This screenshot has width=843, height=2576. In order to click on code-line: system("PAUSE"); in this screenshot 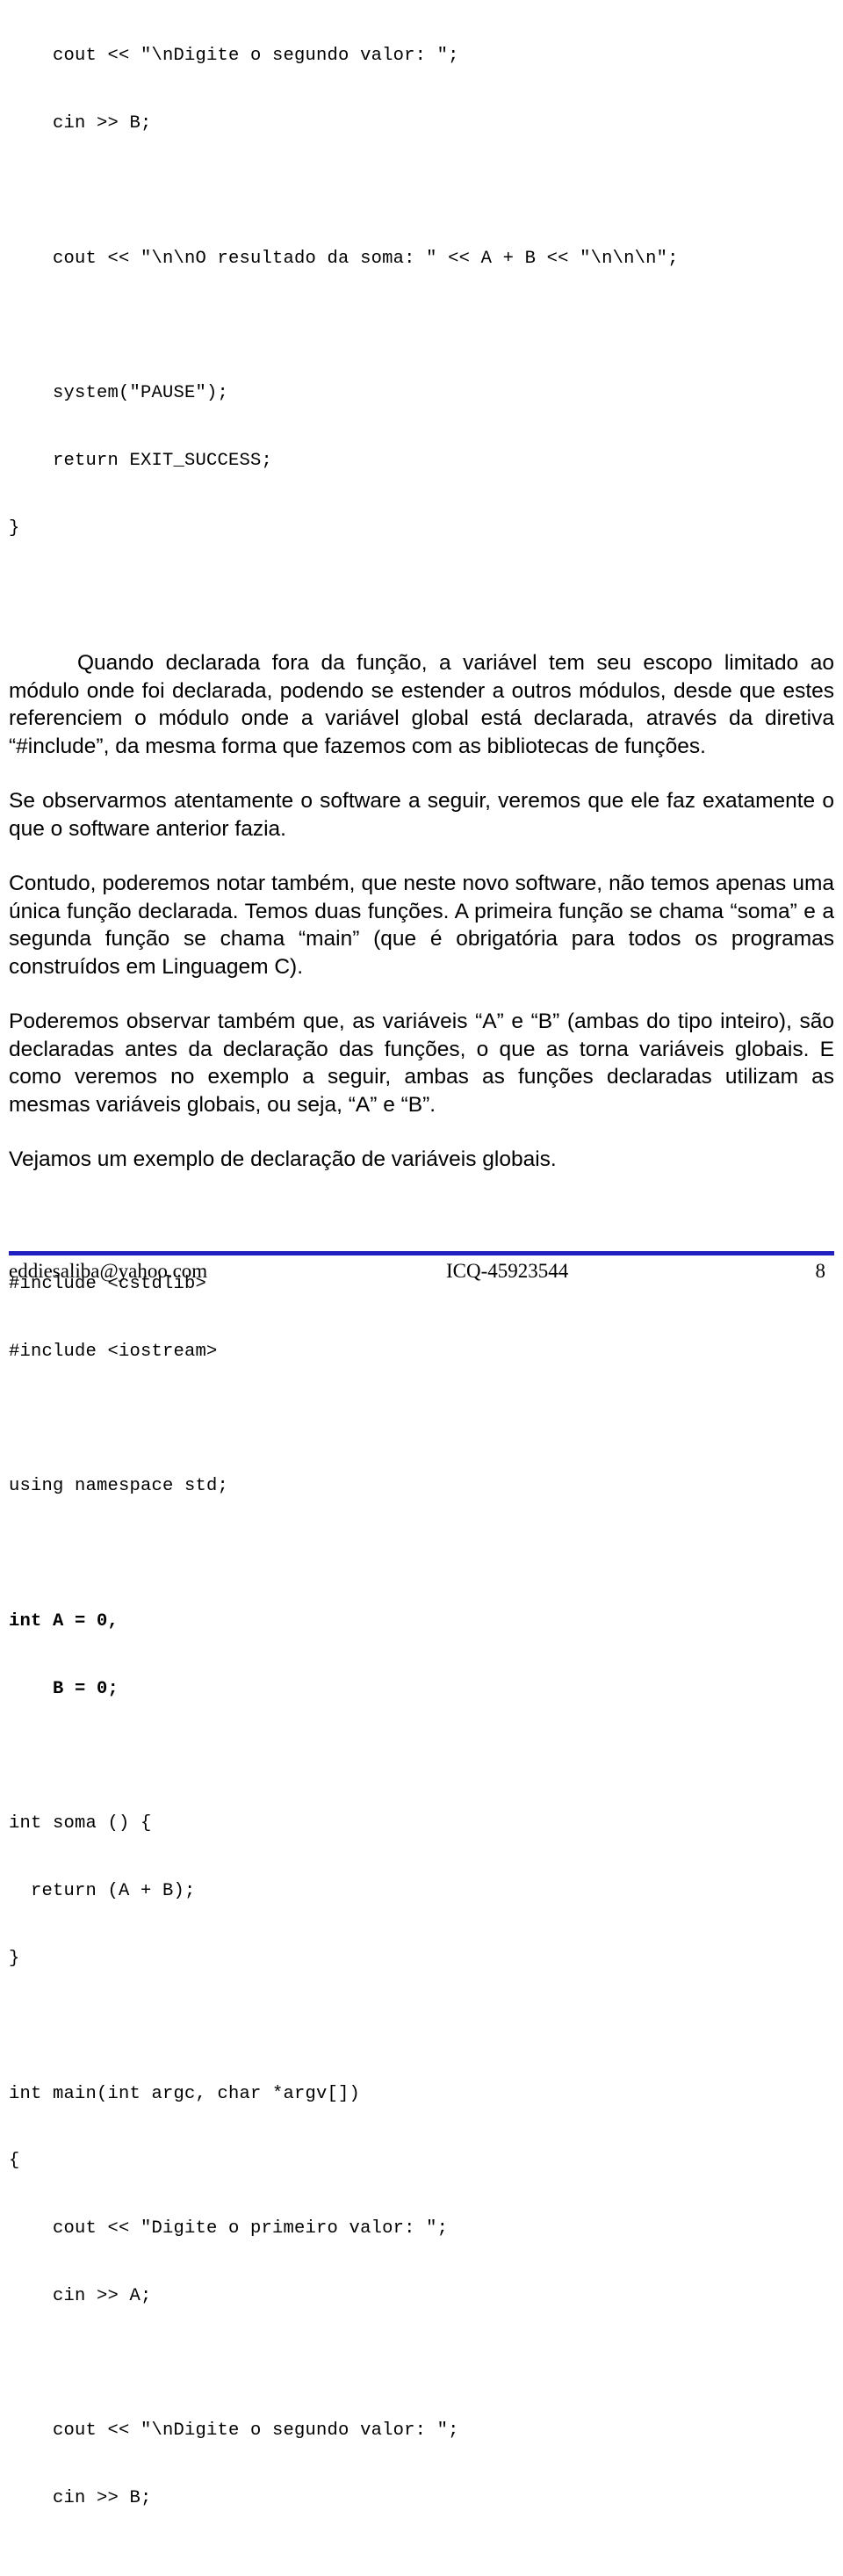, I will do `click(119, 393)`.